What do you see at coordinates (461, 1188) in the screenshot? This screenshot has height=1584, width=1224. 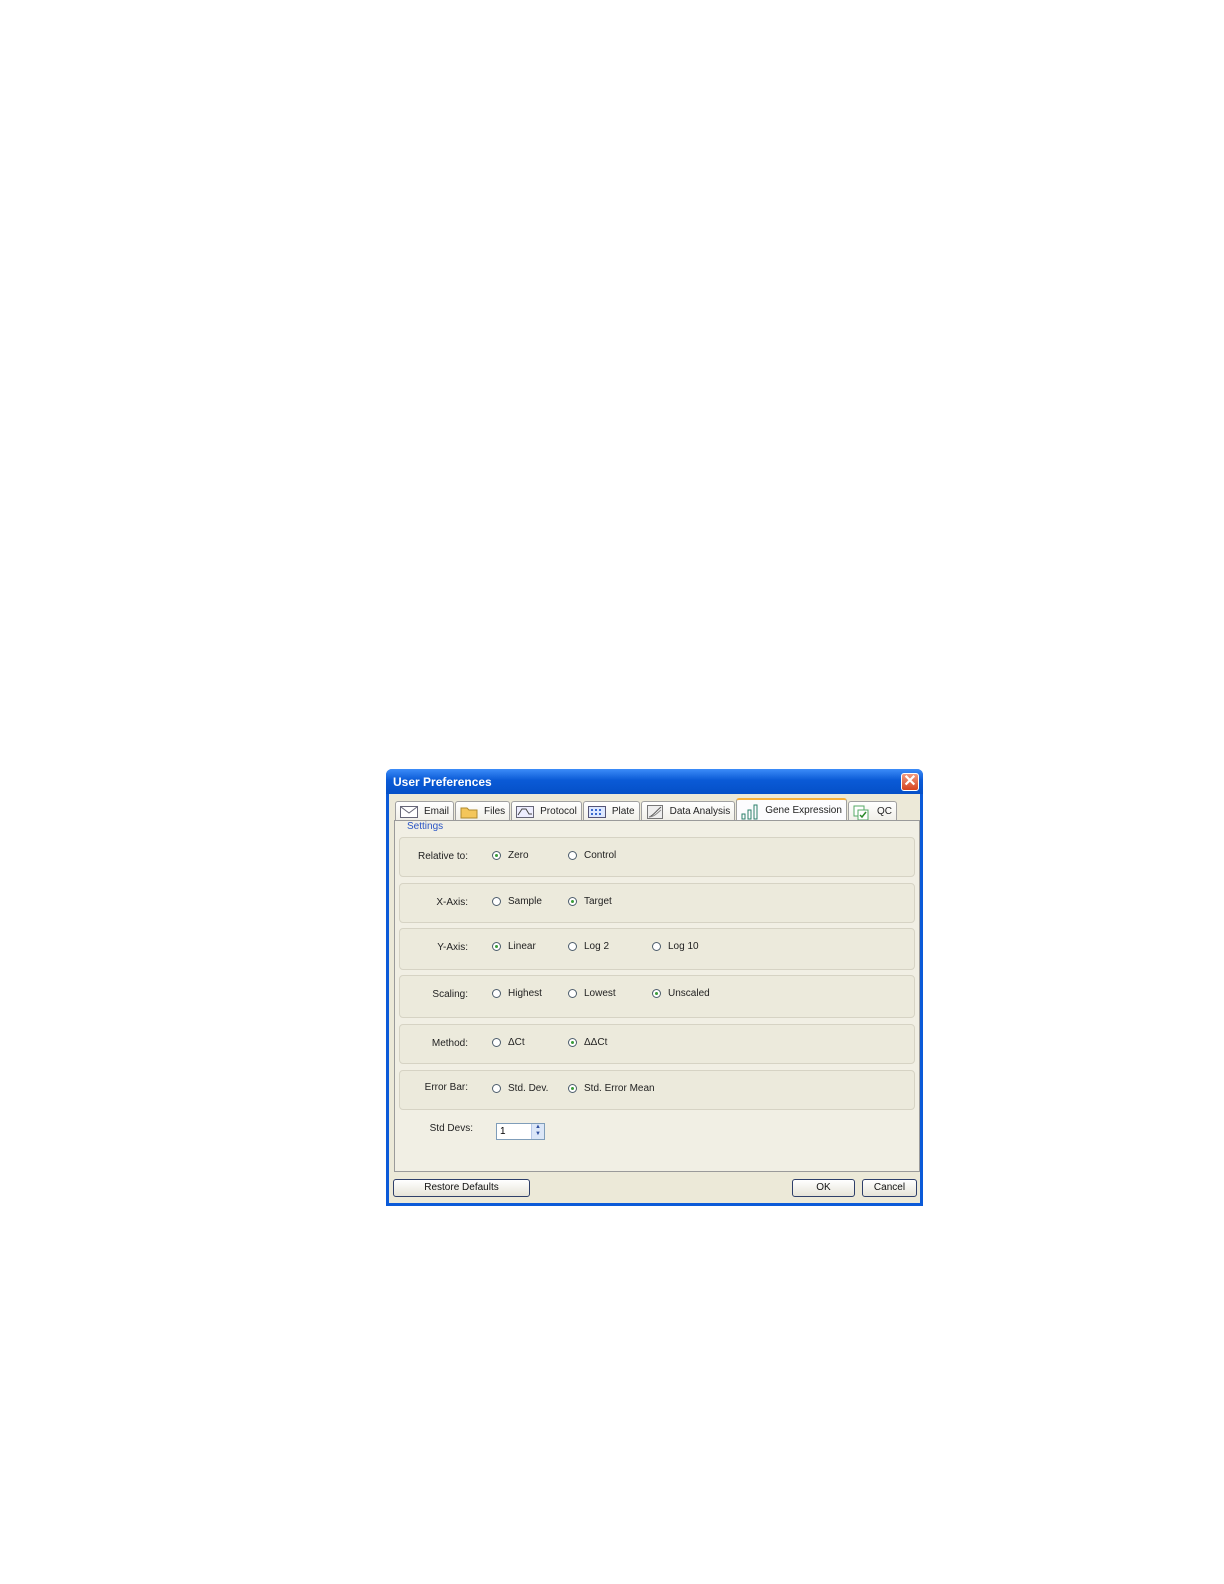 I see `restore-defaults-button: Restore Defaults` at bounding box center [461, 1188].